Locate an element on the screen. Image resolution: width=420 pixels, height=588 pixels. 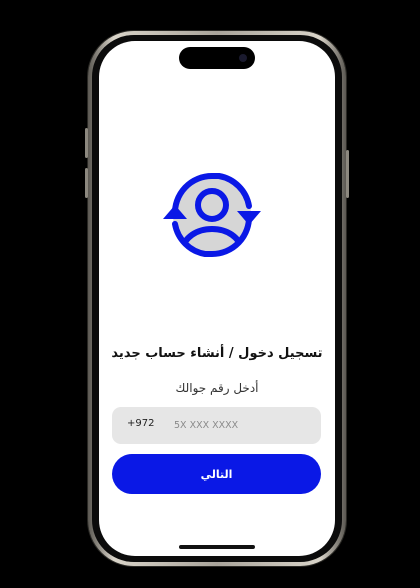
country-code-selector: +972 is located at coordinates (140, 423).